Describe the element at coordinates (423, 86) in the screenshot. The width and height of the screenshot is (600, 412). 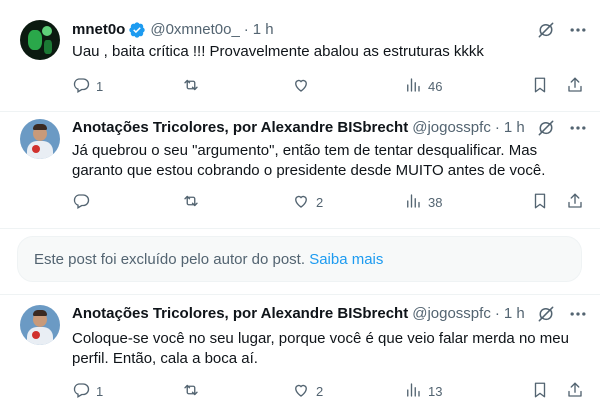
I see `views-button: 46` at that location.